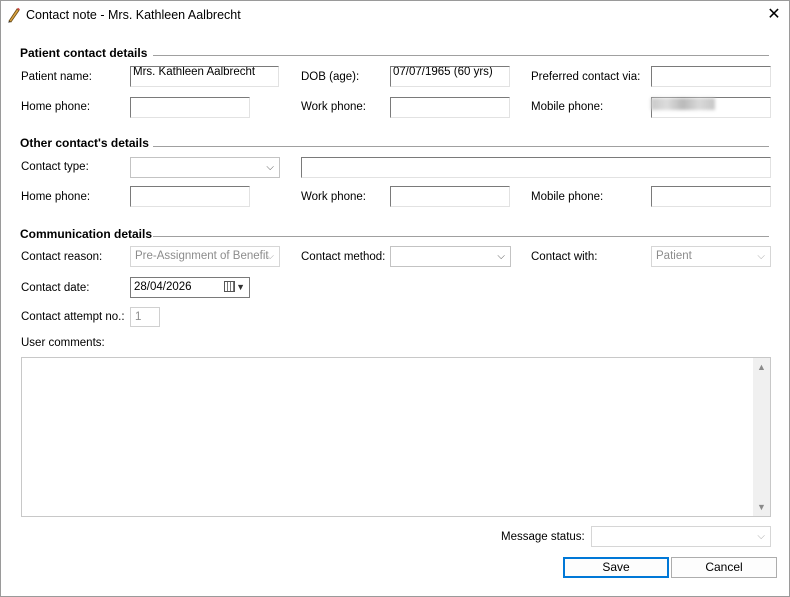  I want to click on pencil-icon, so click(14, 15).